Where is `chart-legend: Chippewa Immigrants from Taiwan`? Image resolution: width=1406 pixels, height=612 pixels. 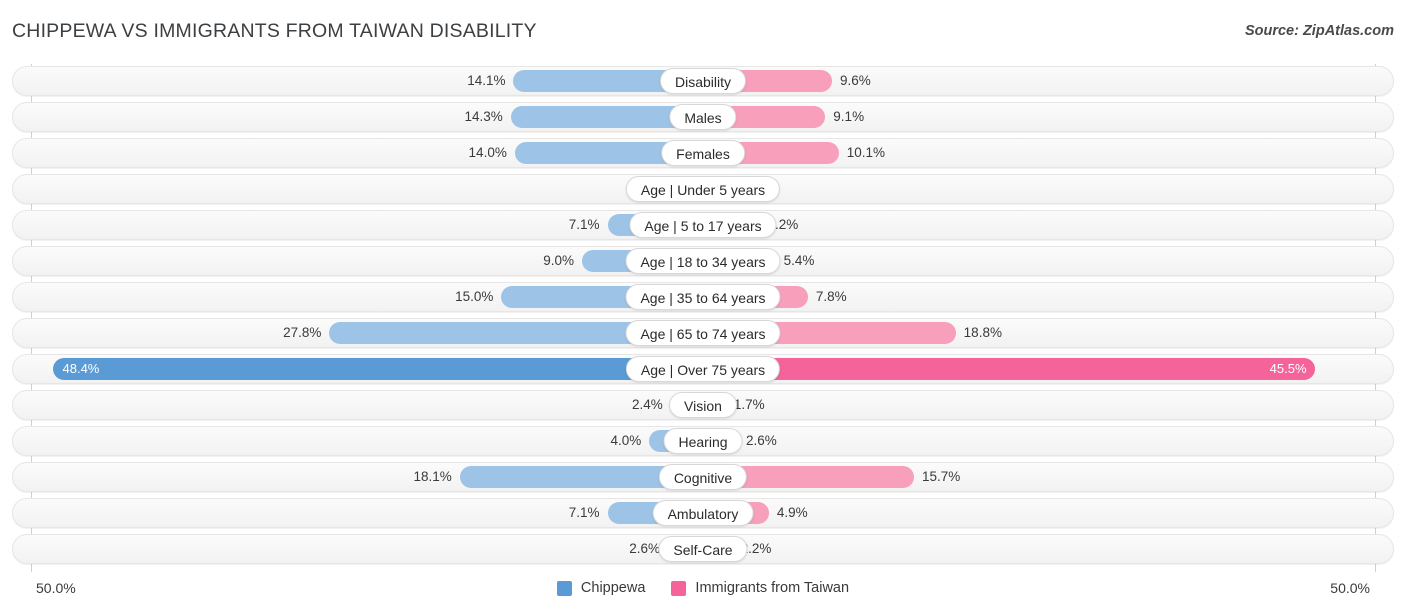 chart-legend: Chippewa Immigrants from Taiwan is located at coordinates (703, 588).